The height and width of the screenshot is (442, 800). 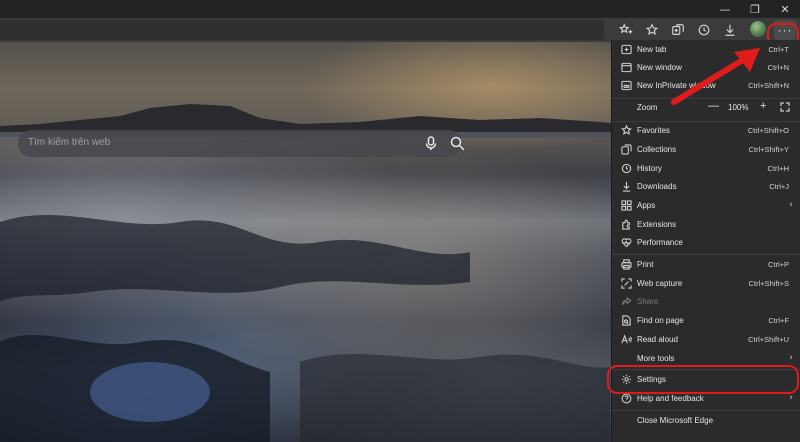 I want to click on zoom-label: Zoom, so click(x=647, y=107).